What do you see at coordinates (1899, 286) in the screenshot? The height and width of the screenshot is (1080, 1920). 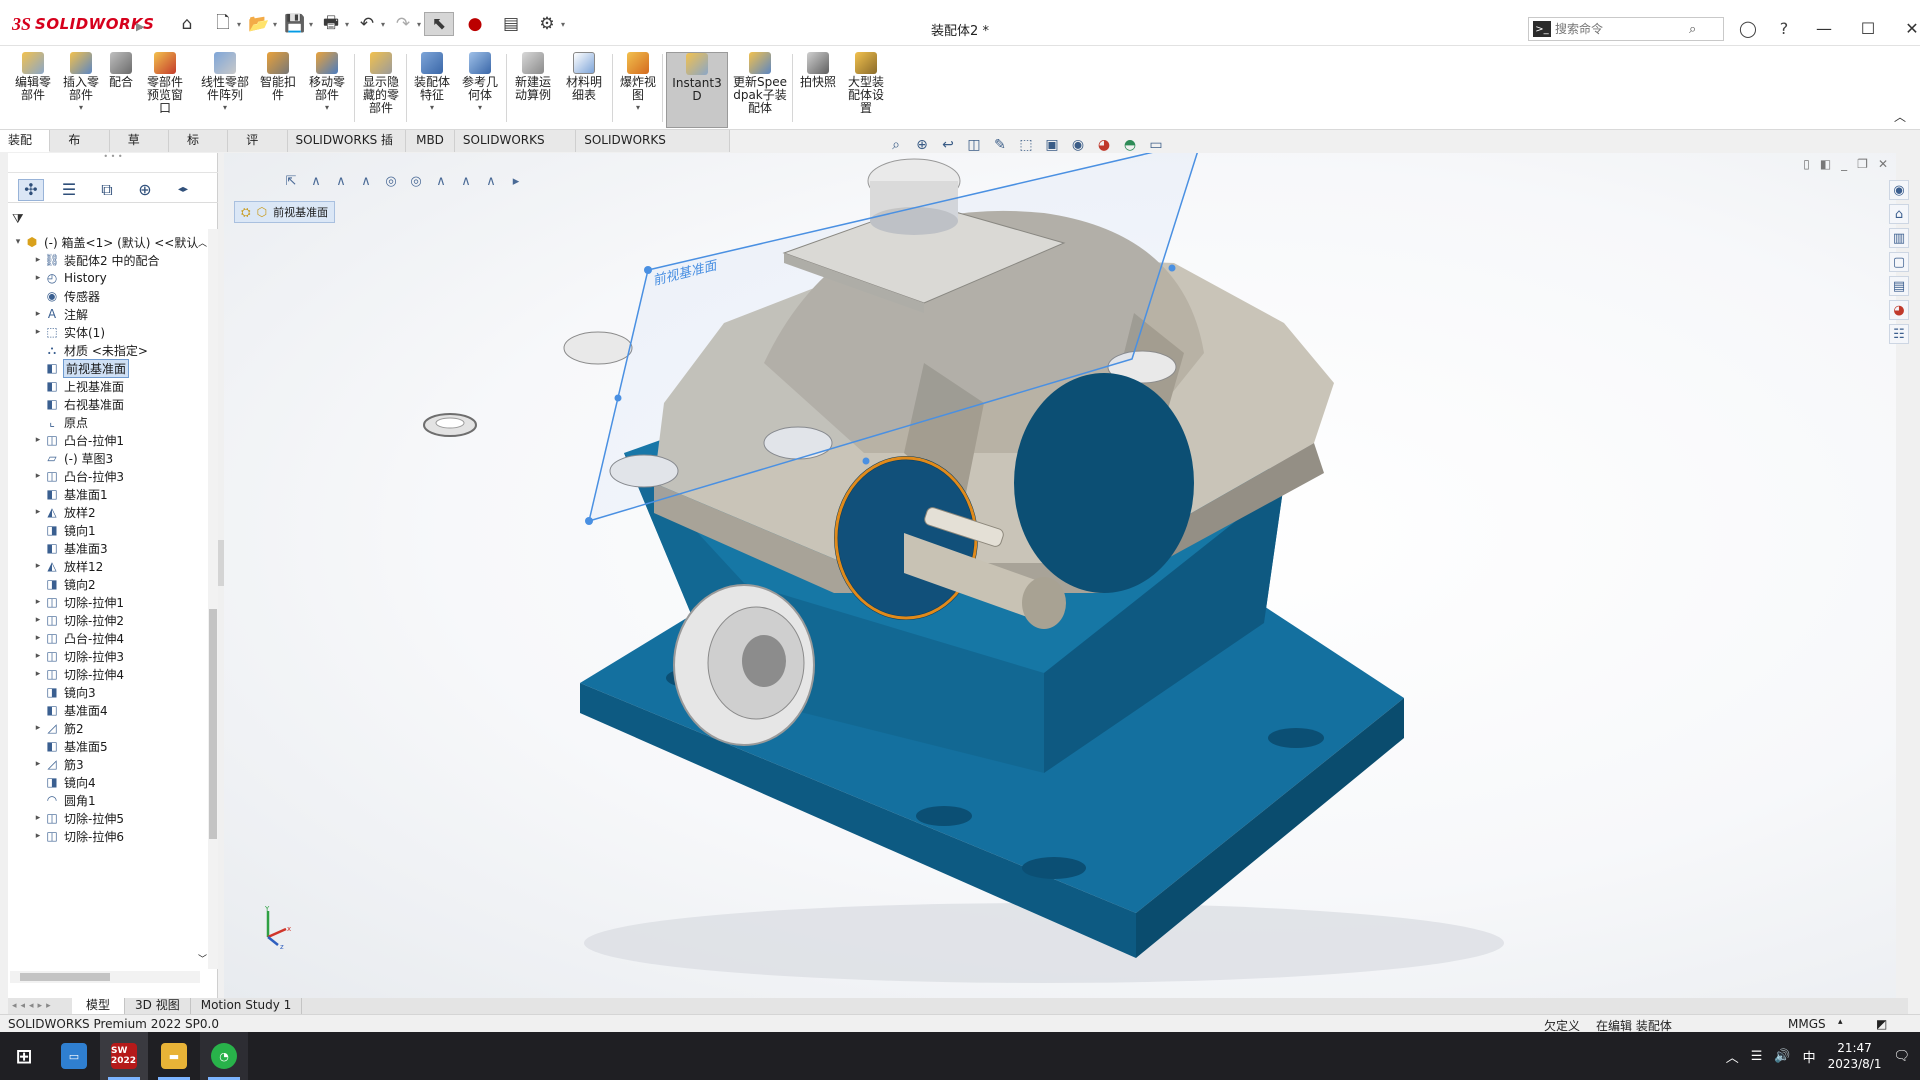 I see `view-palette-icon: ▤` at bounding box center [1899, 286].